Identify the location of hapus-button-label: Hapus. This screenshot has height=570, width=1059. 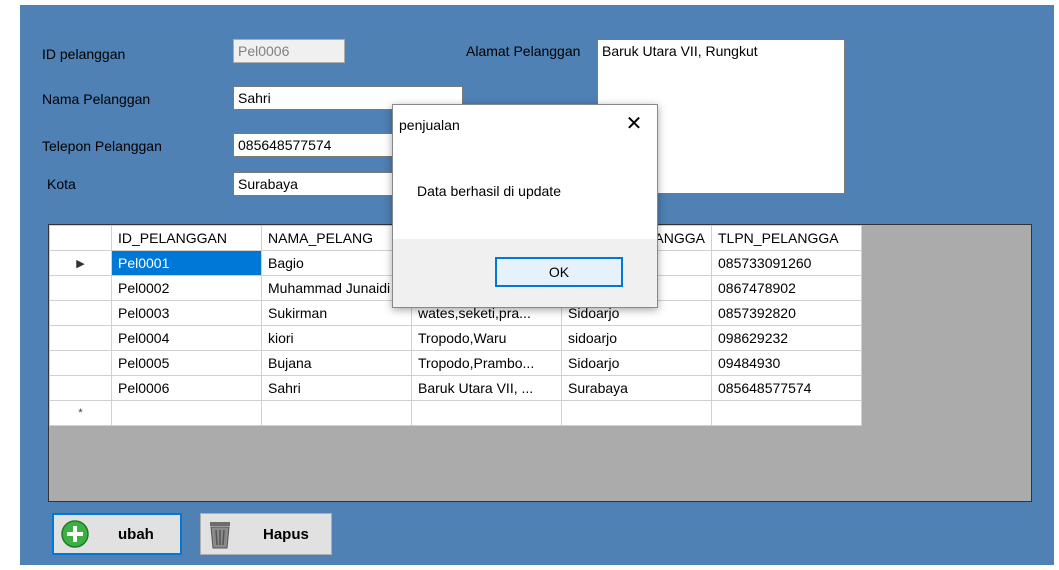
(286, 534).